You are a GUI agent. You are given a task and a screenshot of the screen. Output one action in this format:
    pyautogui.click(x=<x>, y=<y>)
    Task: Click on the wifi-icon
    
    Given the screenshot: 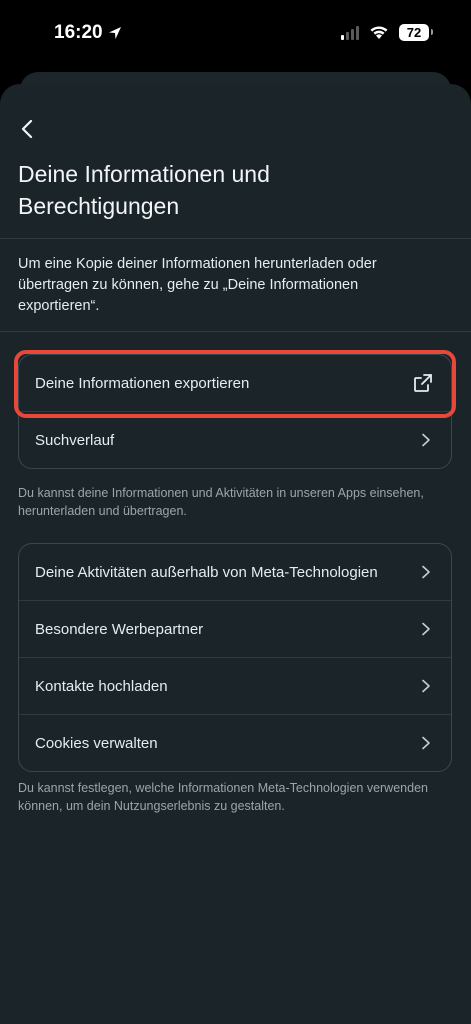 What is the action you would take?
    pyautogui.click(x=379, y=32)
    